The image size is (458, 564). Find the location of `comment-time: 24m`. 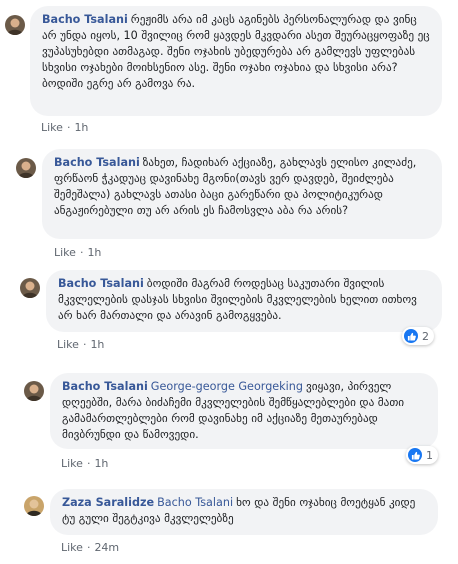

comment-time: 24m is located at coordinates (106, 547).